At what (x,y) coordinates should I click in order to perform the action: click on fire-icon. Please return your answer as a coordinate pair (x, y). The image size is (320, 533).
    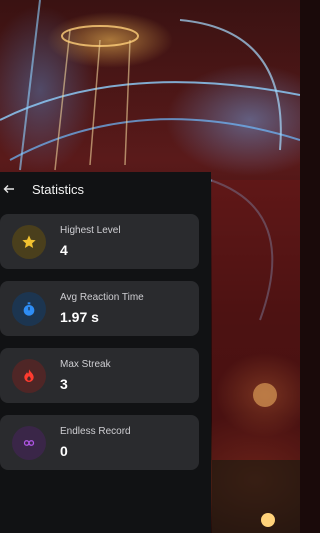
    Looking at the image, I should click on (29, 375).